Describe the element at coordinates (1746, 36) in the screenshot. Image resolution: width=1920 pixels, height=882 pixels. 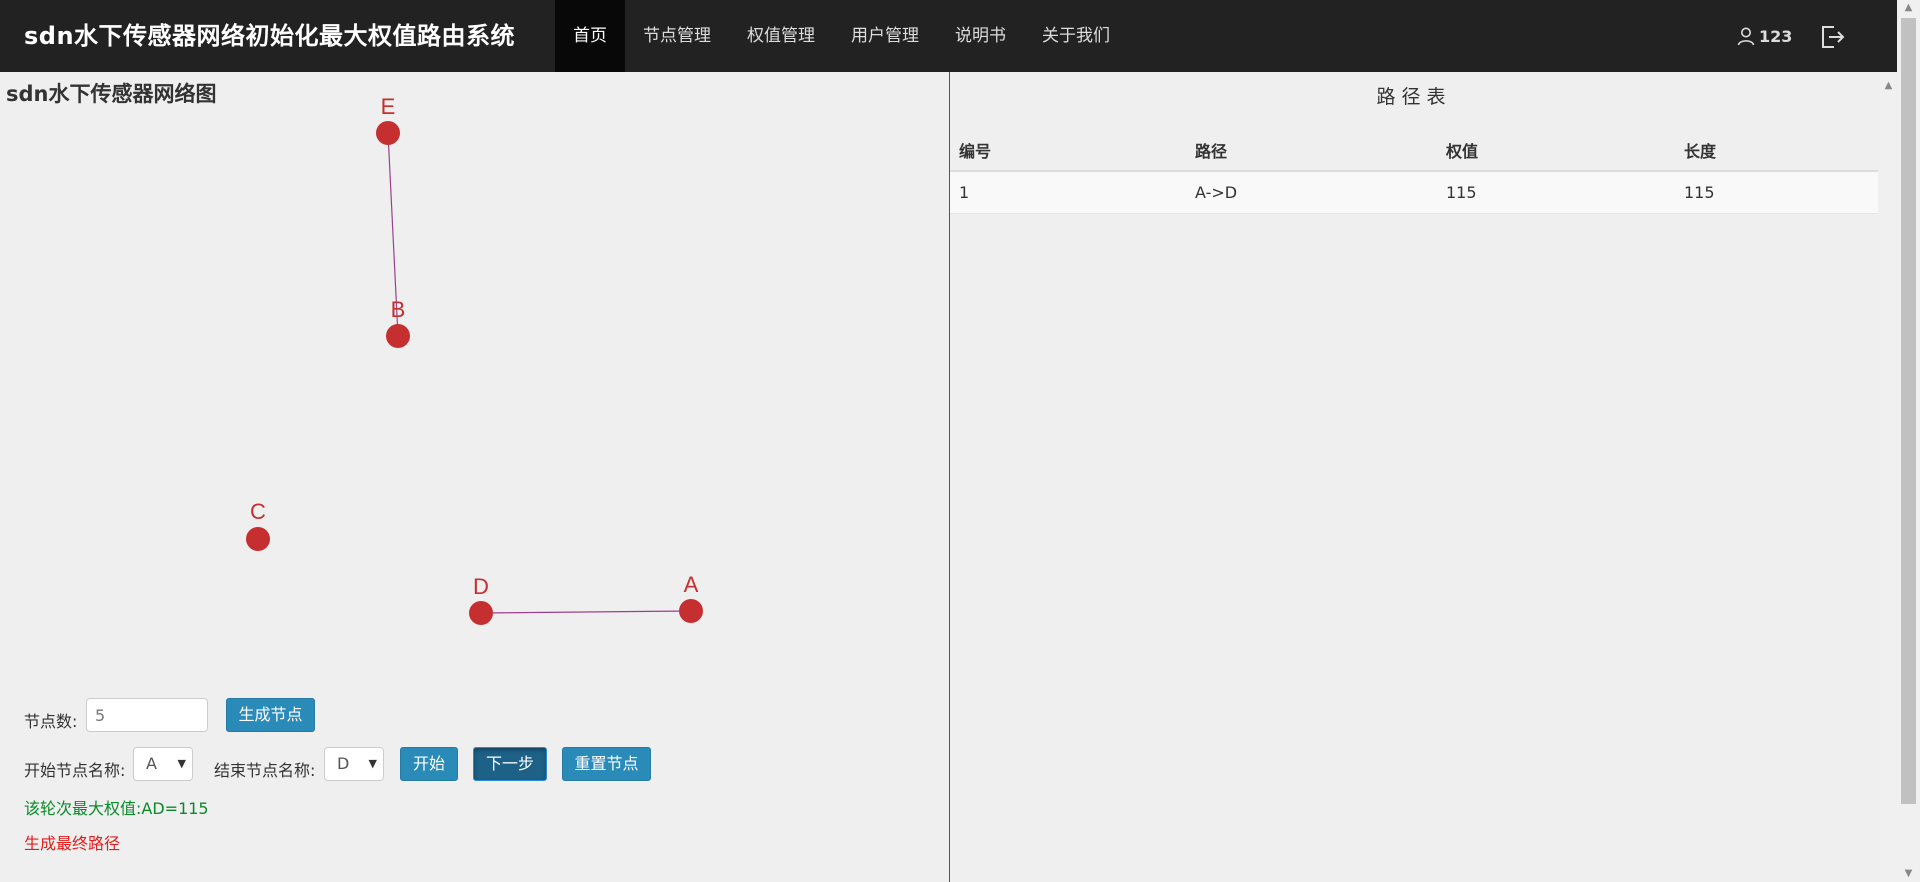
I see `user-icon` at that location.